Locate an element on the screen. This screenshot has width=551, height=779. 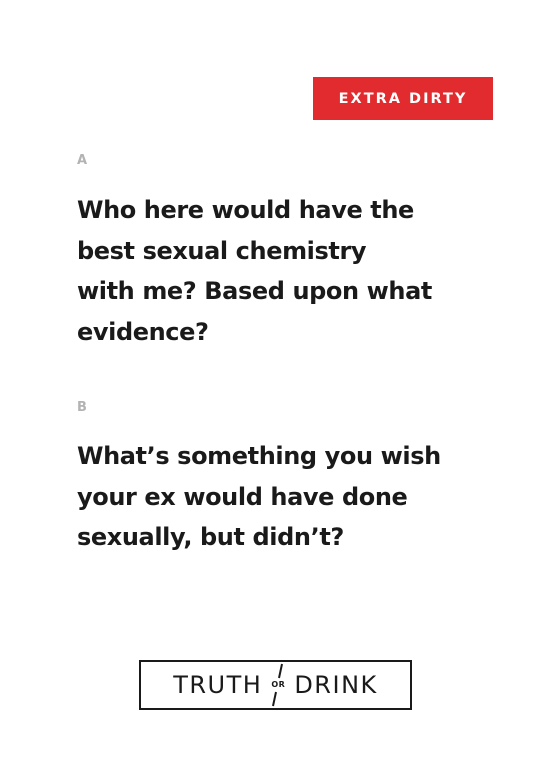
question-b-line: your ex would have done is located at coordinates (242, 496).